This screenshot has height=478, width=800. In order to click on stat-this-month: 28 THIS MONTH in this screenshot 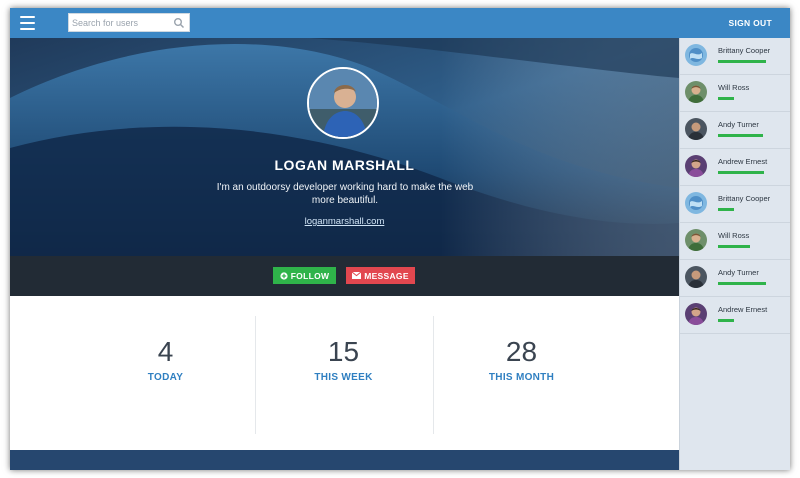, I will do `click(521, 373)`.